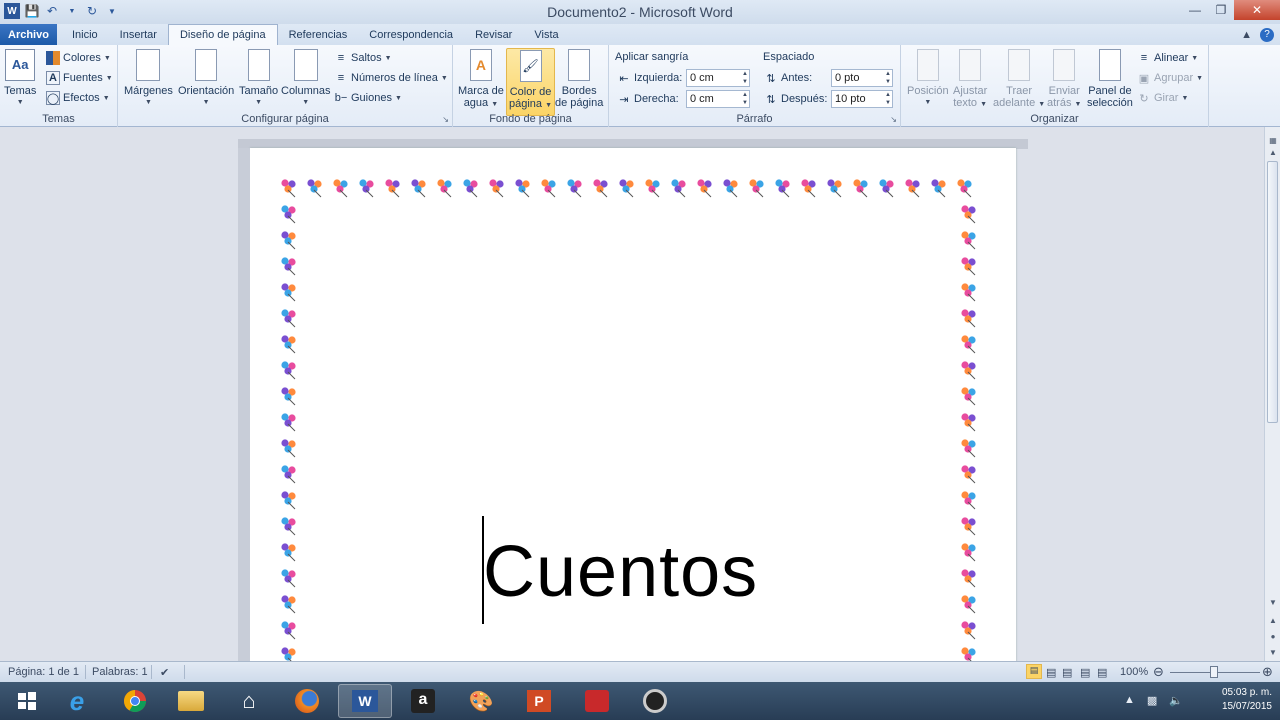 This screenshot has width=1280, height=720. What do you see at coordinates (191, 701) in the screenshot?
I see `file-explorer-icon` at bounding box center [191, 701].